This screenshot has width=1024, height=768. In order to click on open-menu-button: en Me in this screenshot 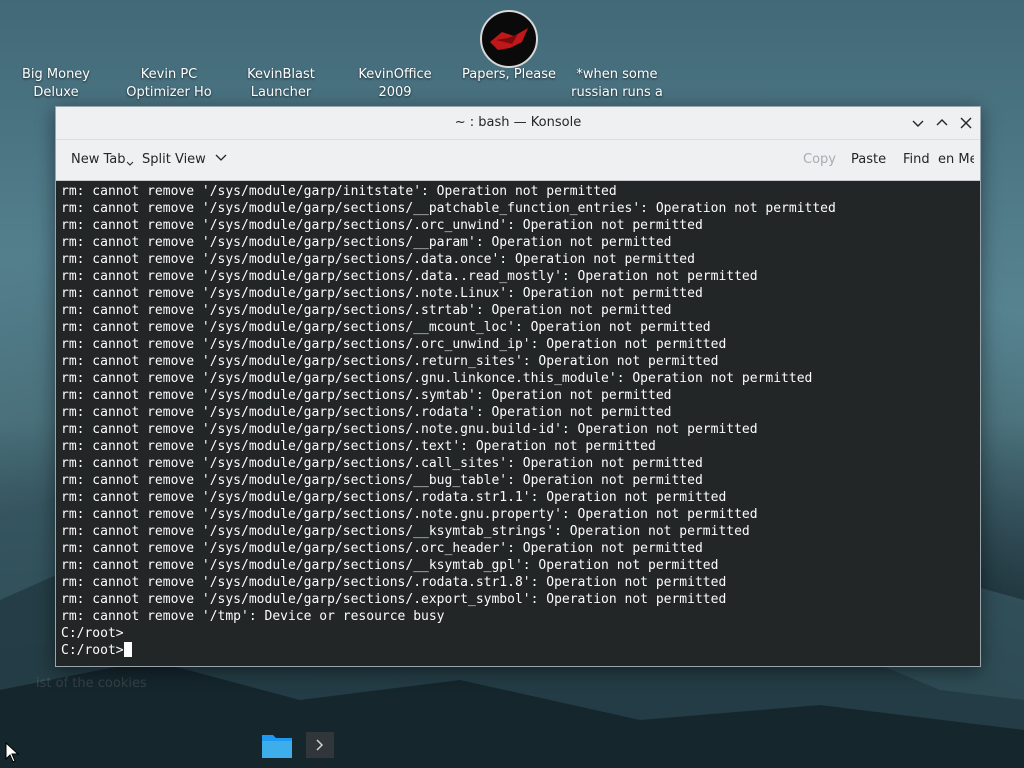, I will do `click(956, 159)`.